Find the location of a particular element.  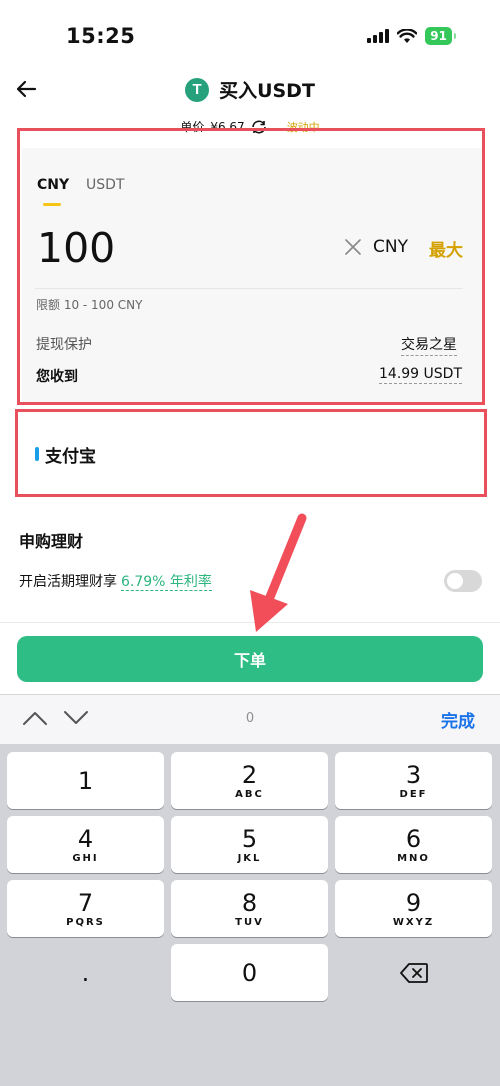

clear-icon is located at coordinates (353, 247).